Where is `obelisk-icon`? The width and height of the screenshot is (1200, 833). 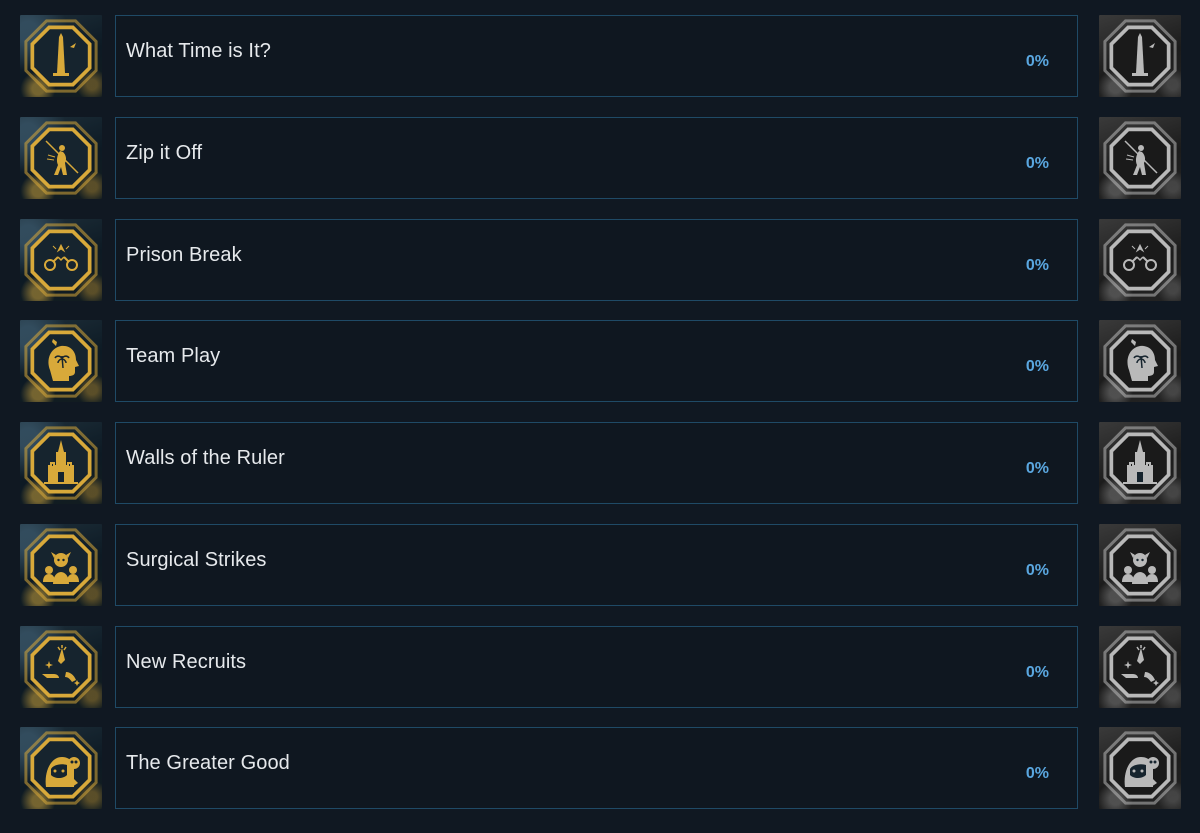
obelisk-icon is located at coordinates (61, 56).